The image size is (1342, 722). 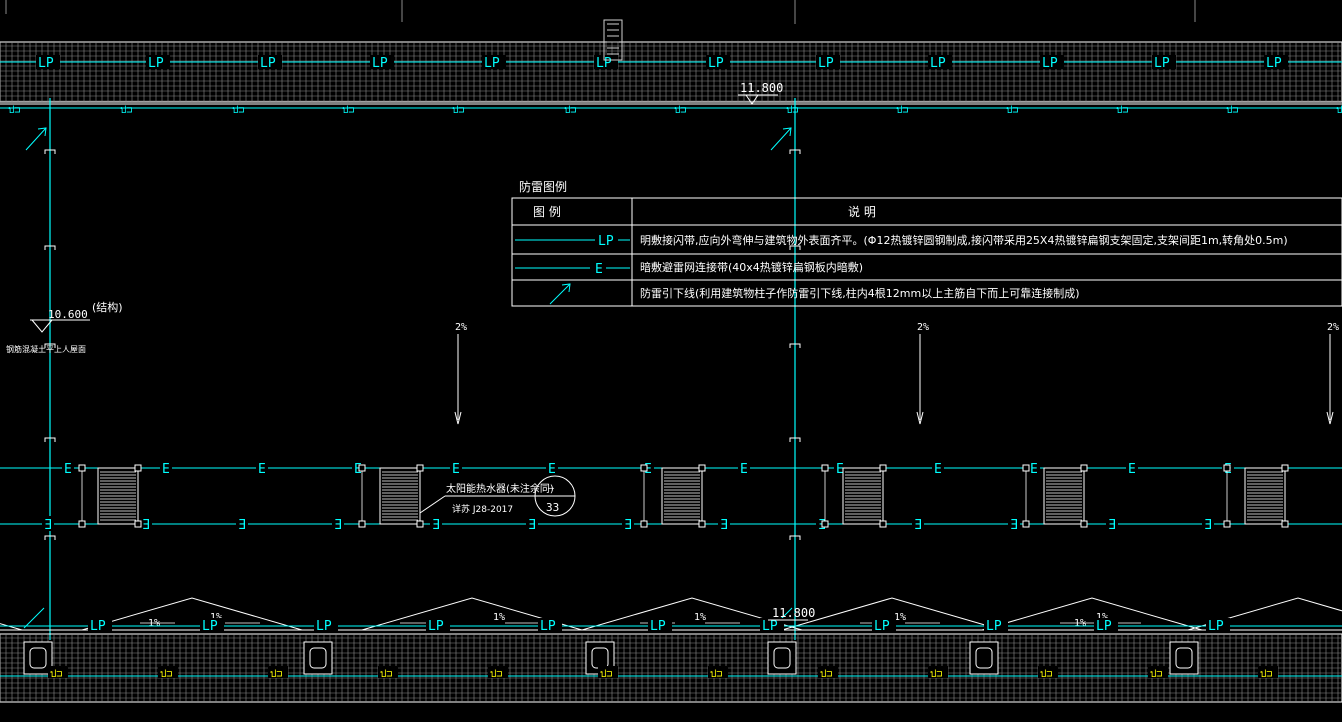 What do you see at coordinates (599, 269) in the screenshot?
I see `legend-row-2-symbol: E` at bounding box center [599, 269].